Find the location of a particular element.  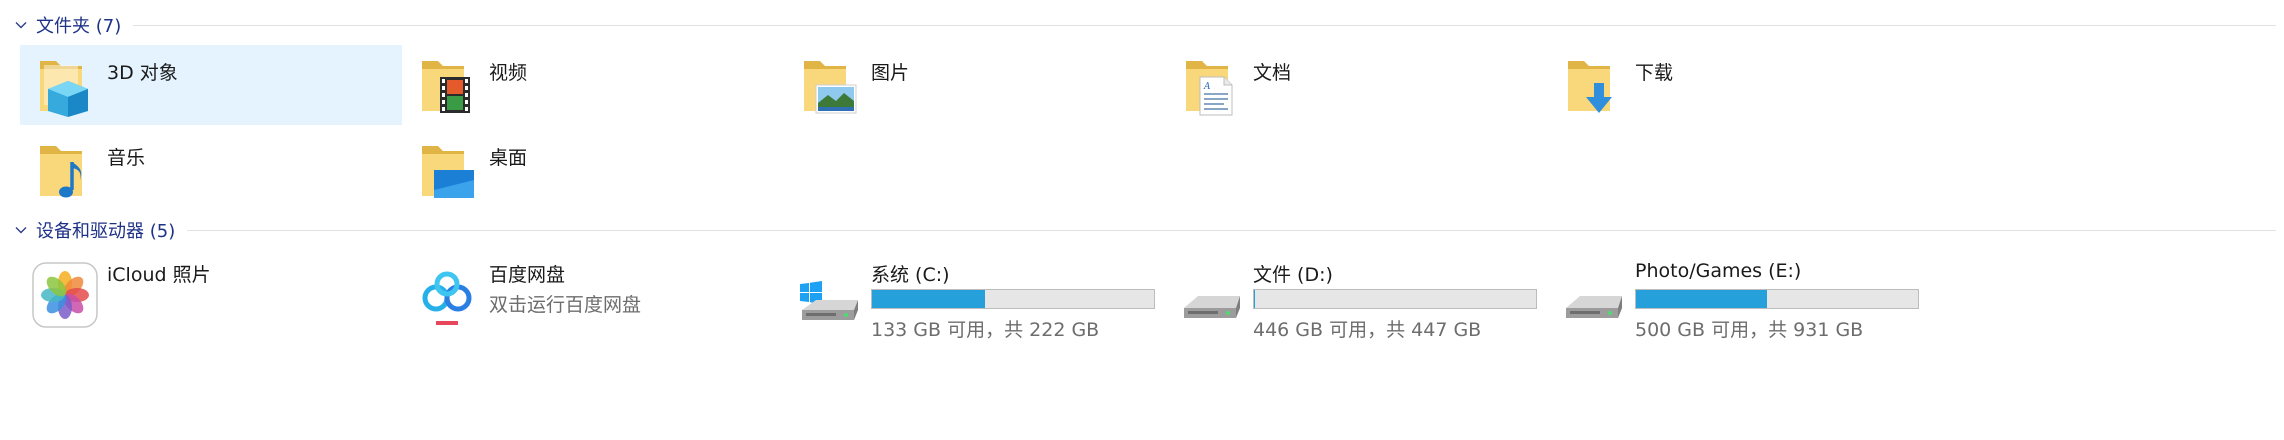

devices-group-header: 设备和驱动器 (5) is located at coordinates (1143, 230).